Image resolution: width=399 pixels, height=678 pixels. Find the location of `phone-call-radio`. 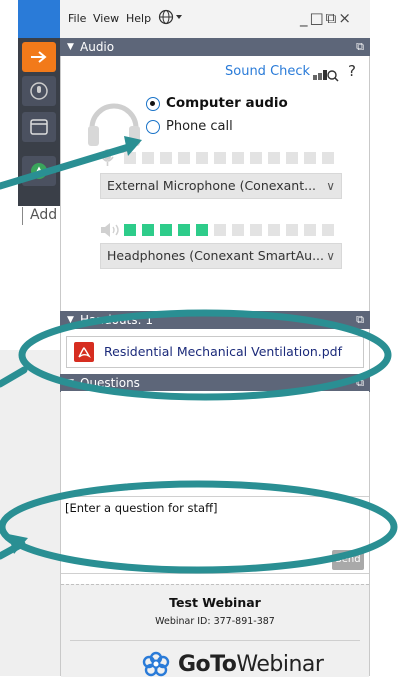

phone-call-radio is located at coordinates (153, 127).